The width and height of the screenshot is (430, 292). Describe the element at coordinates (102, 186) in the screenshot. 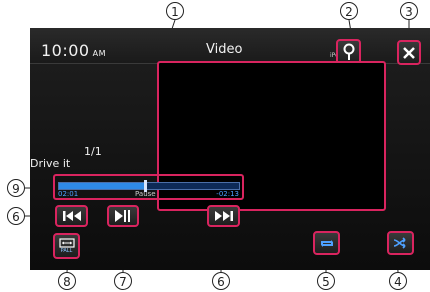

I see `progress-fill` at that location.